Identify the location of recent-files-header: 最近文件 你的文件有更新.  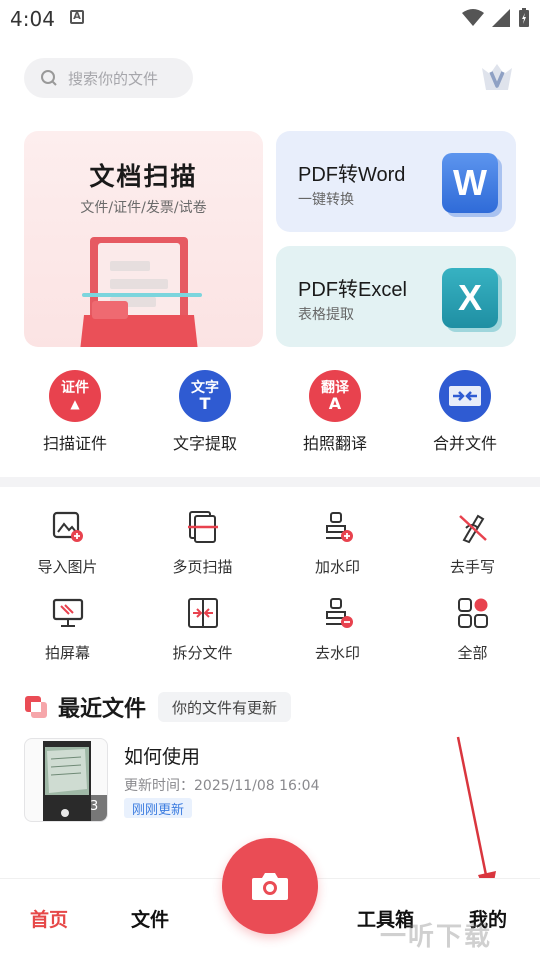
(158, 707).